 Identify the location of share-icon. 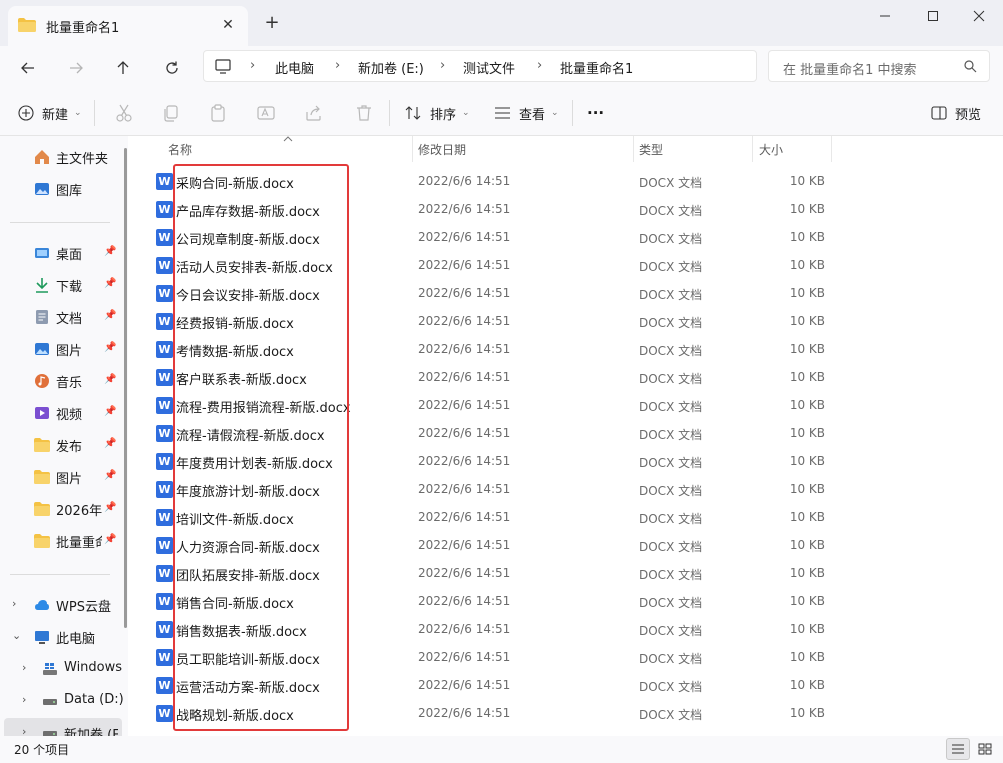
(314, 113).